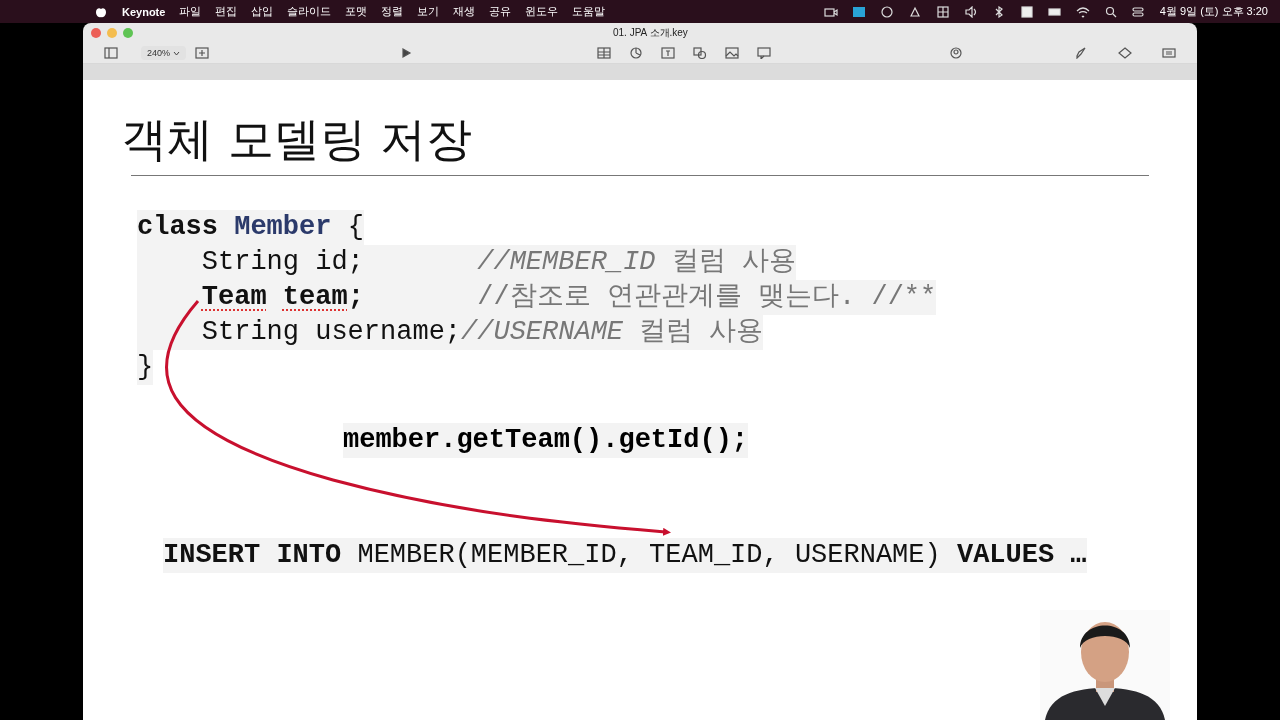 The height and width of the screenshot is (720, 1280). What do you see at coordinates (542, 11) in the screenshot?
I see `menu-item: 윈도우` at bounding box center [542, 11].